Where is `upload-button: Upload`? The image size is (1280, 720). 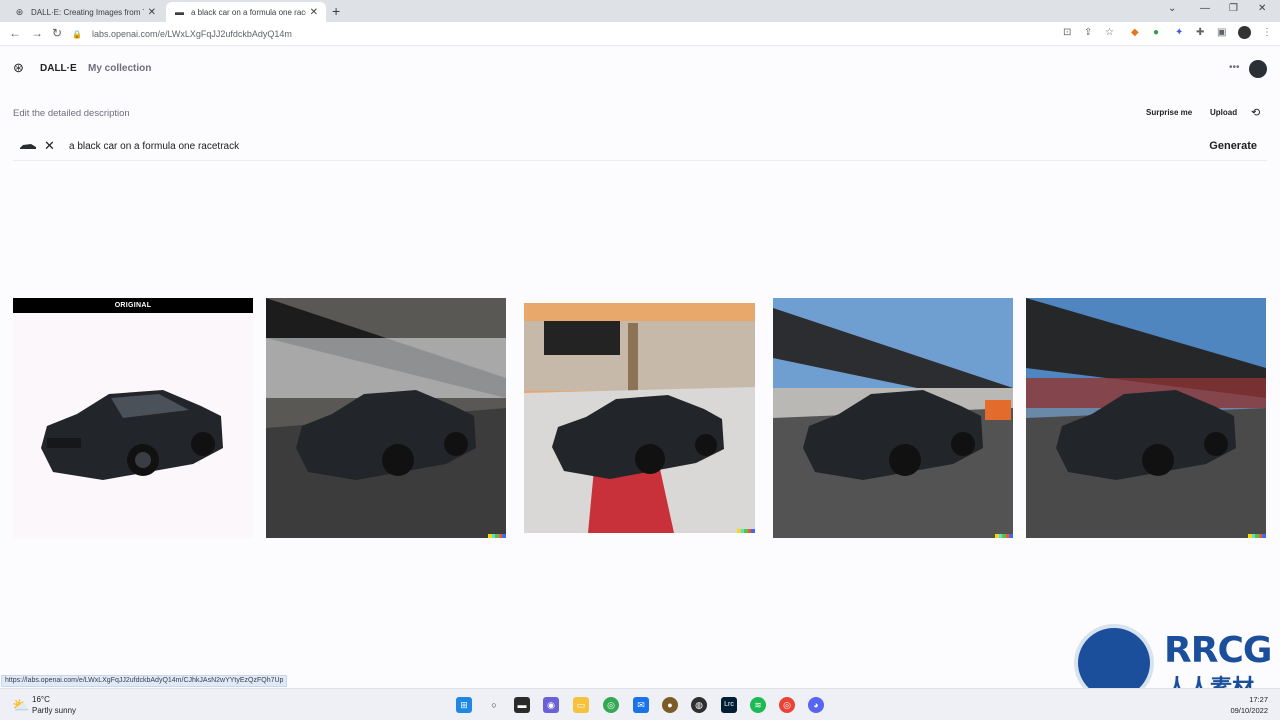
upload-button: Upload is located at coordinates (1223, 112).